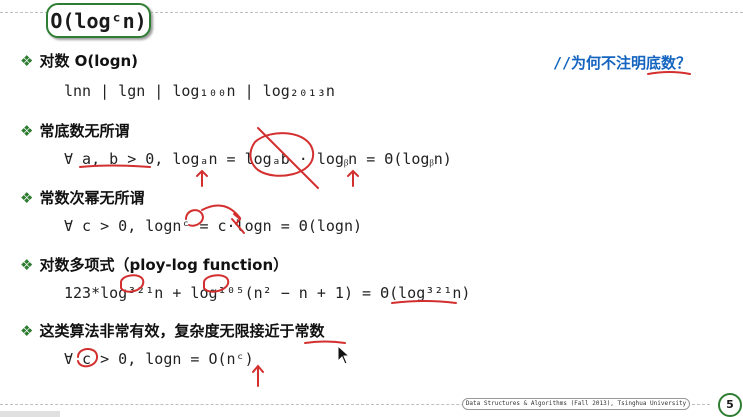 The height and width of the screenshot is (417, 743). I want to click on section-5-heading-text: 这类算法非常有效，复杂度无限接近于常数, so click(182, 331).